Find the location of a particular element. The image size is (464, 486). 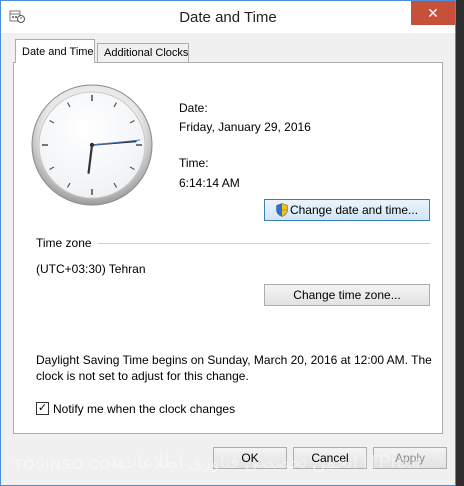

check-icon: ✓ is located at coordinates (42, 408).